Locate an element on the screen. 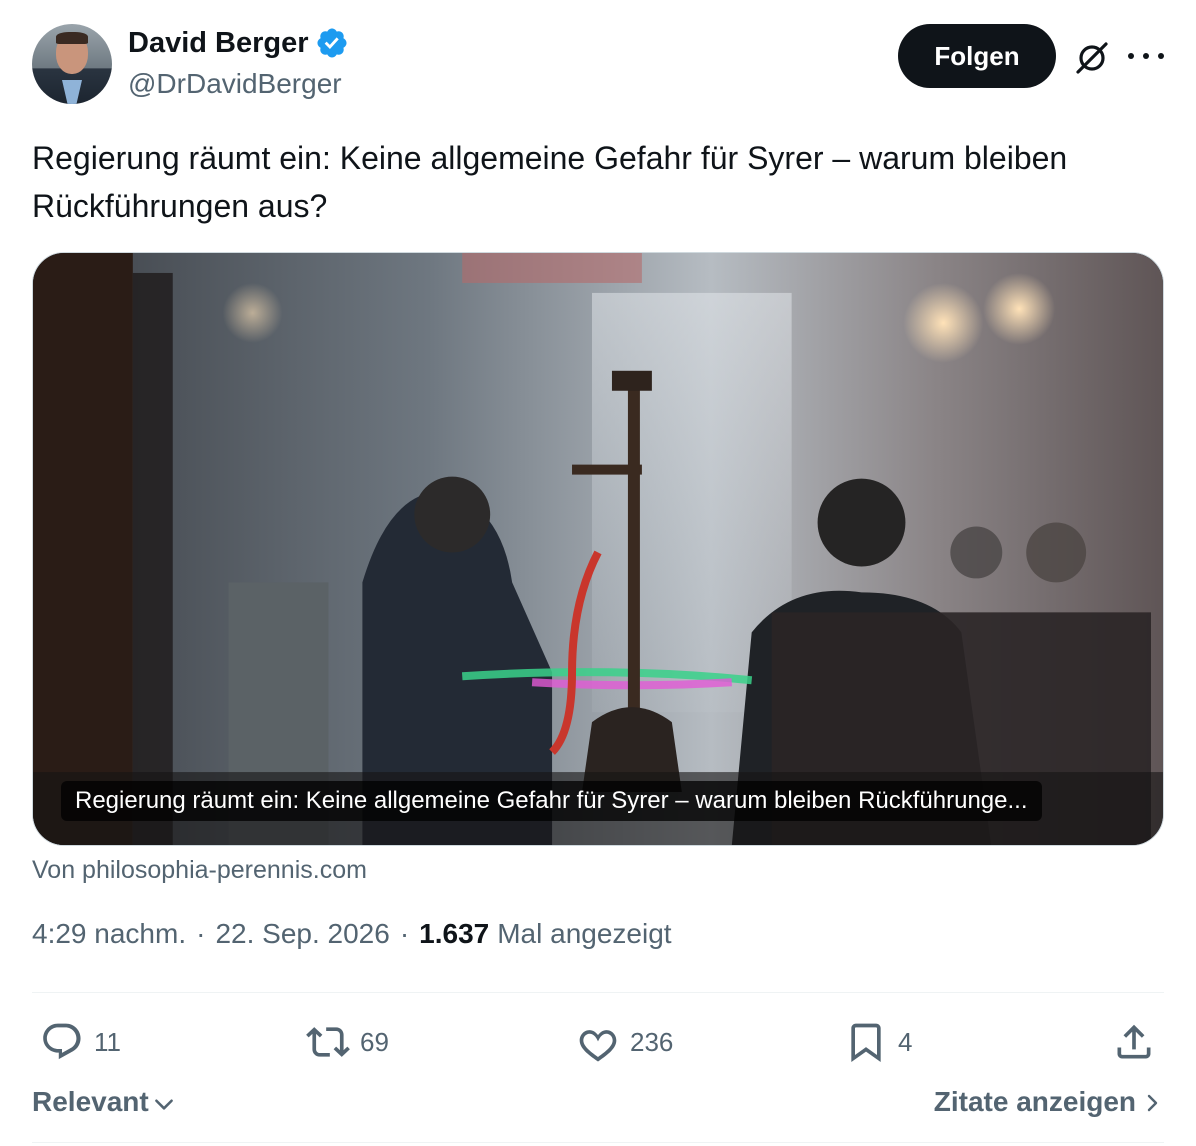  repost-count: 69 is located at coordinates (374, 1041).